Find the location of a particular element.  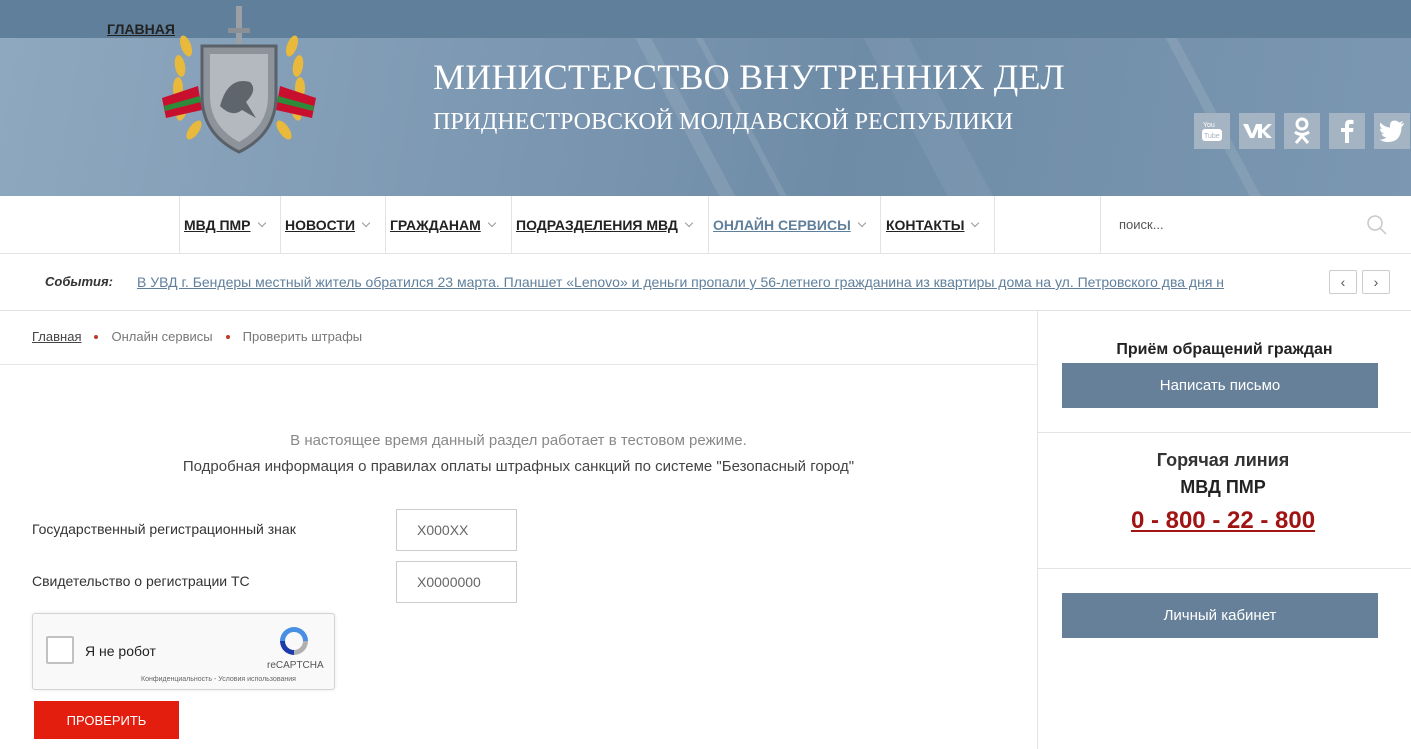

twitter-icon is located at coordinates (1392, 131).